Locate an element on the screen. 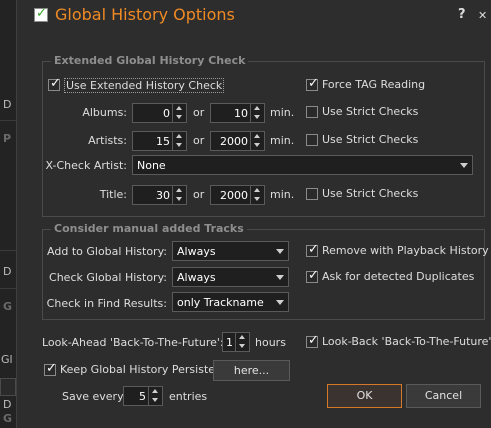 The width and height of the screenshot is (491, 428). albums-minutes-stepper: 10 is located at coordinates (237, 113).